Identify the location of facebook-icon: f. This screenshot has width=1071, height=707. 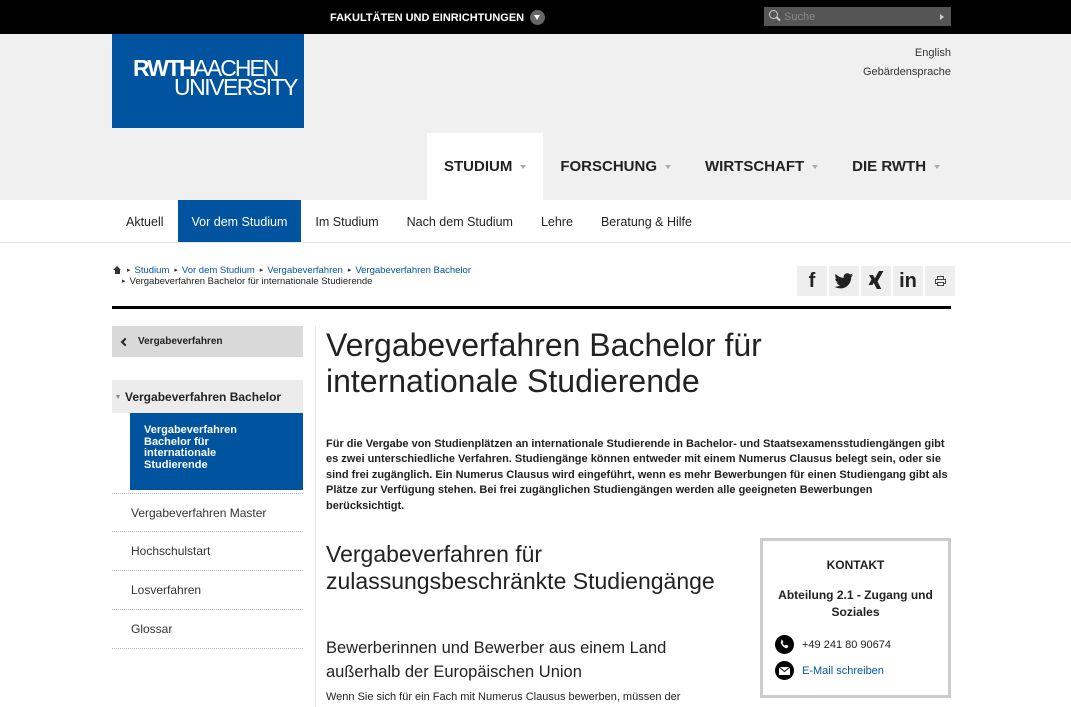
(812, 281).